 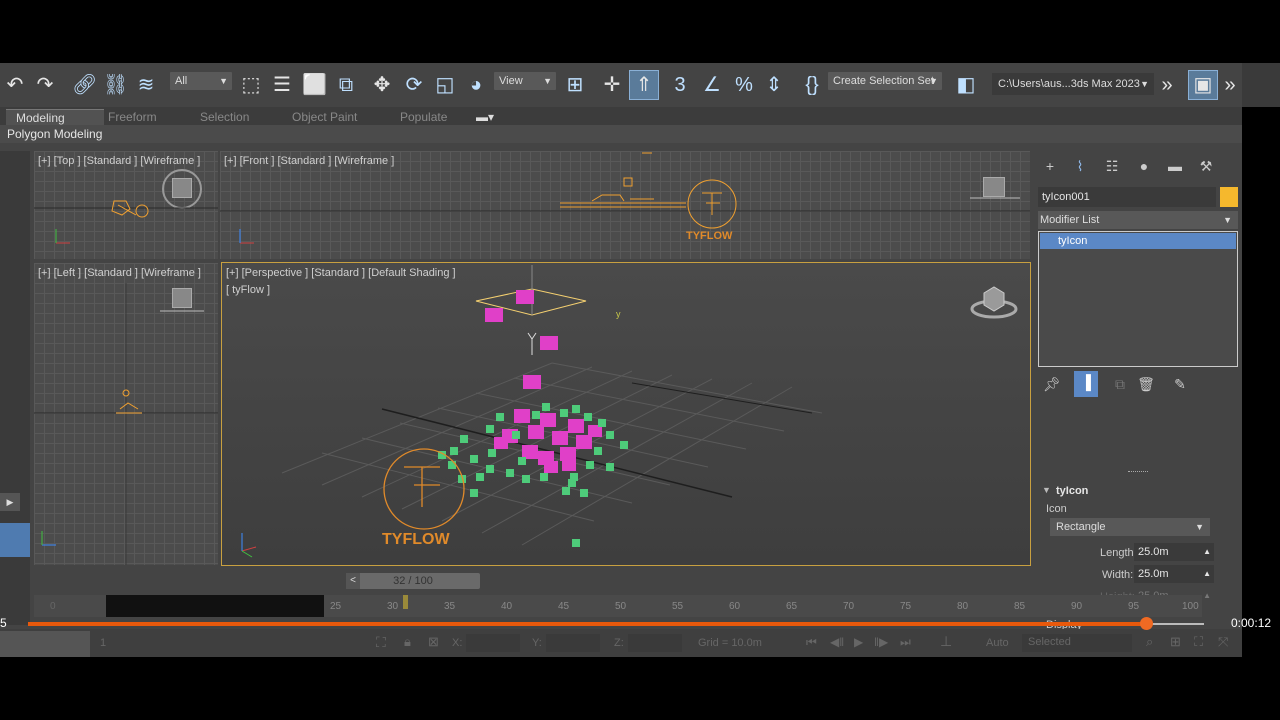 What do you see at coordinates (84, 85) in the screenshot?
I see `link-icon: 🔗︎` at bounding box center [84, 85].